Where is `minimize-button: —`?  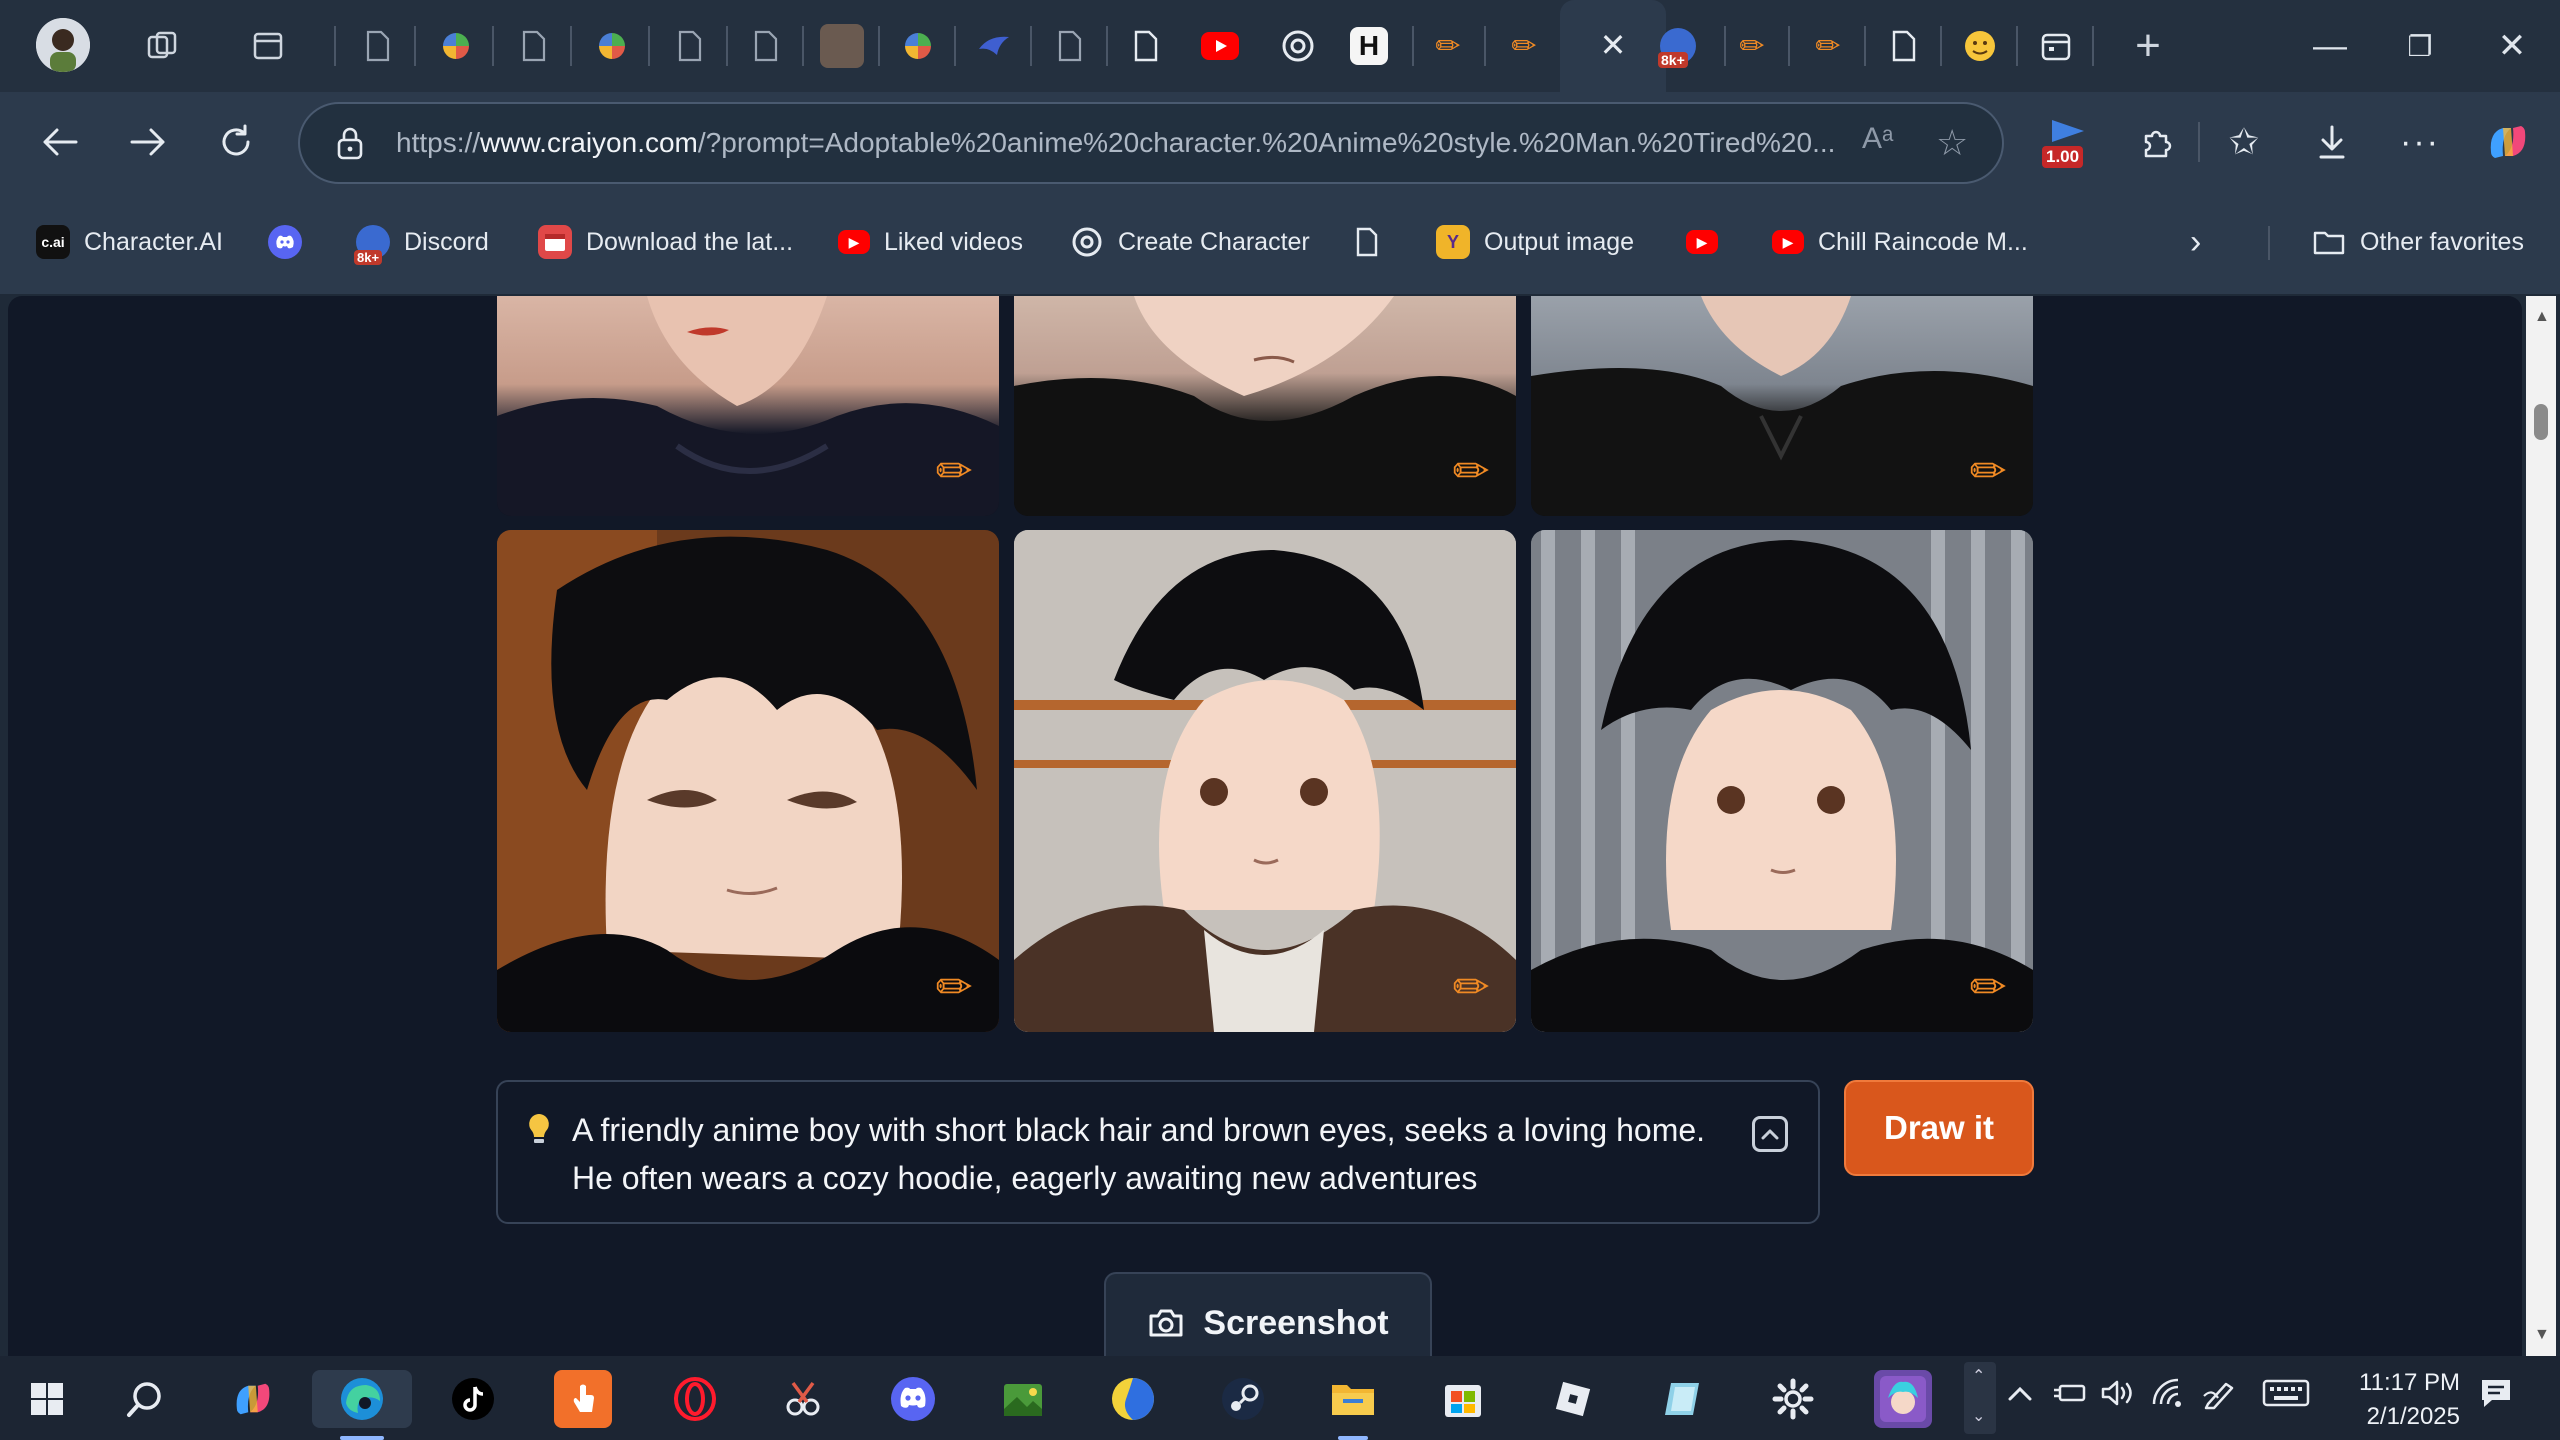
minimize-button: — is located at coordinates (2330, 46).